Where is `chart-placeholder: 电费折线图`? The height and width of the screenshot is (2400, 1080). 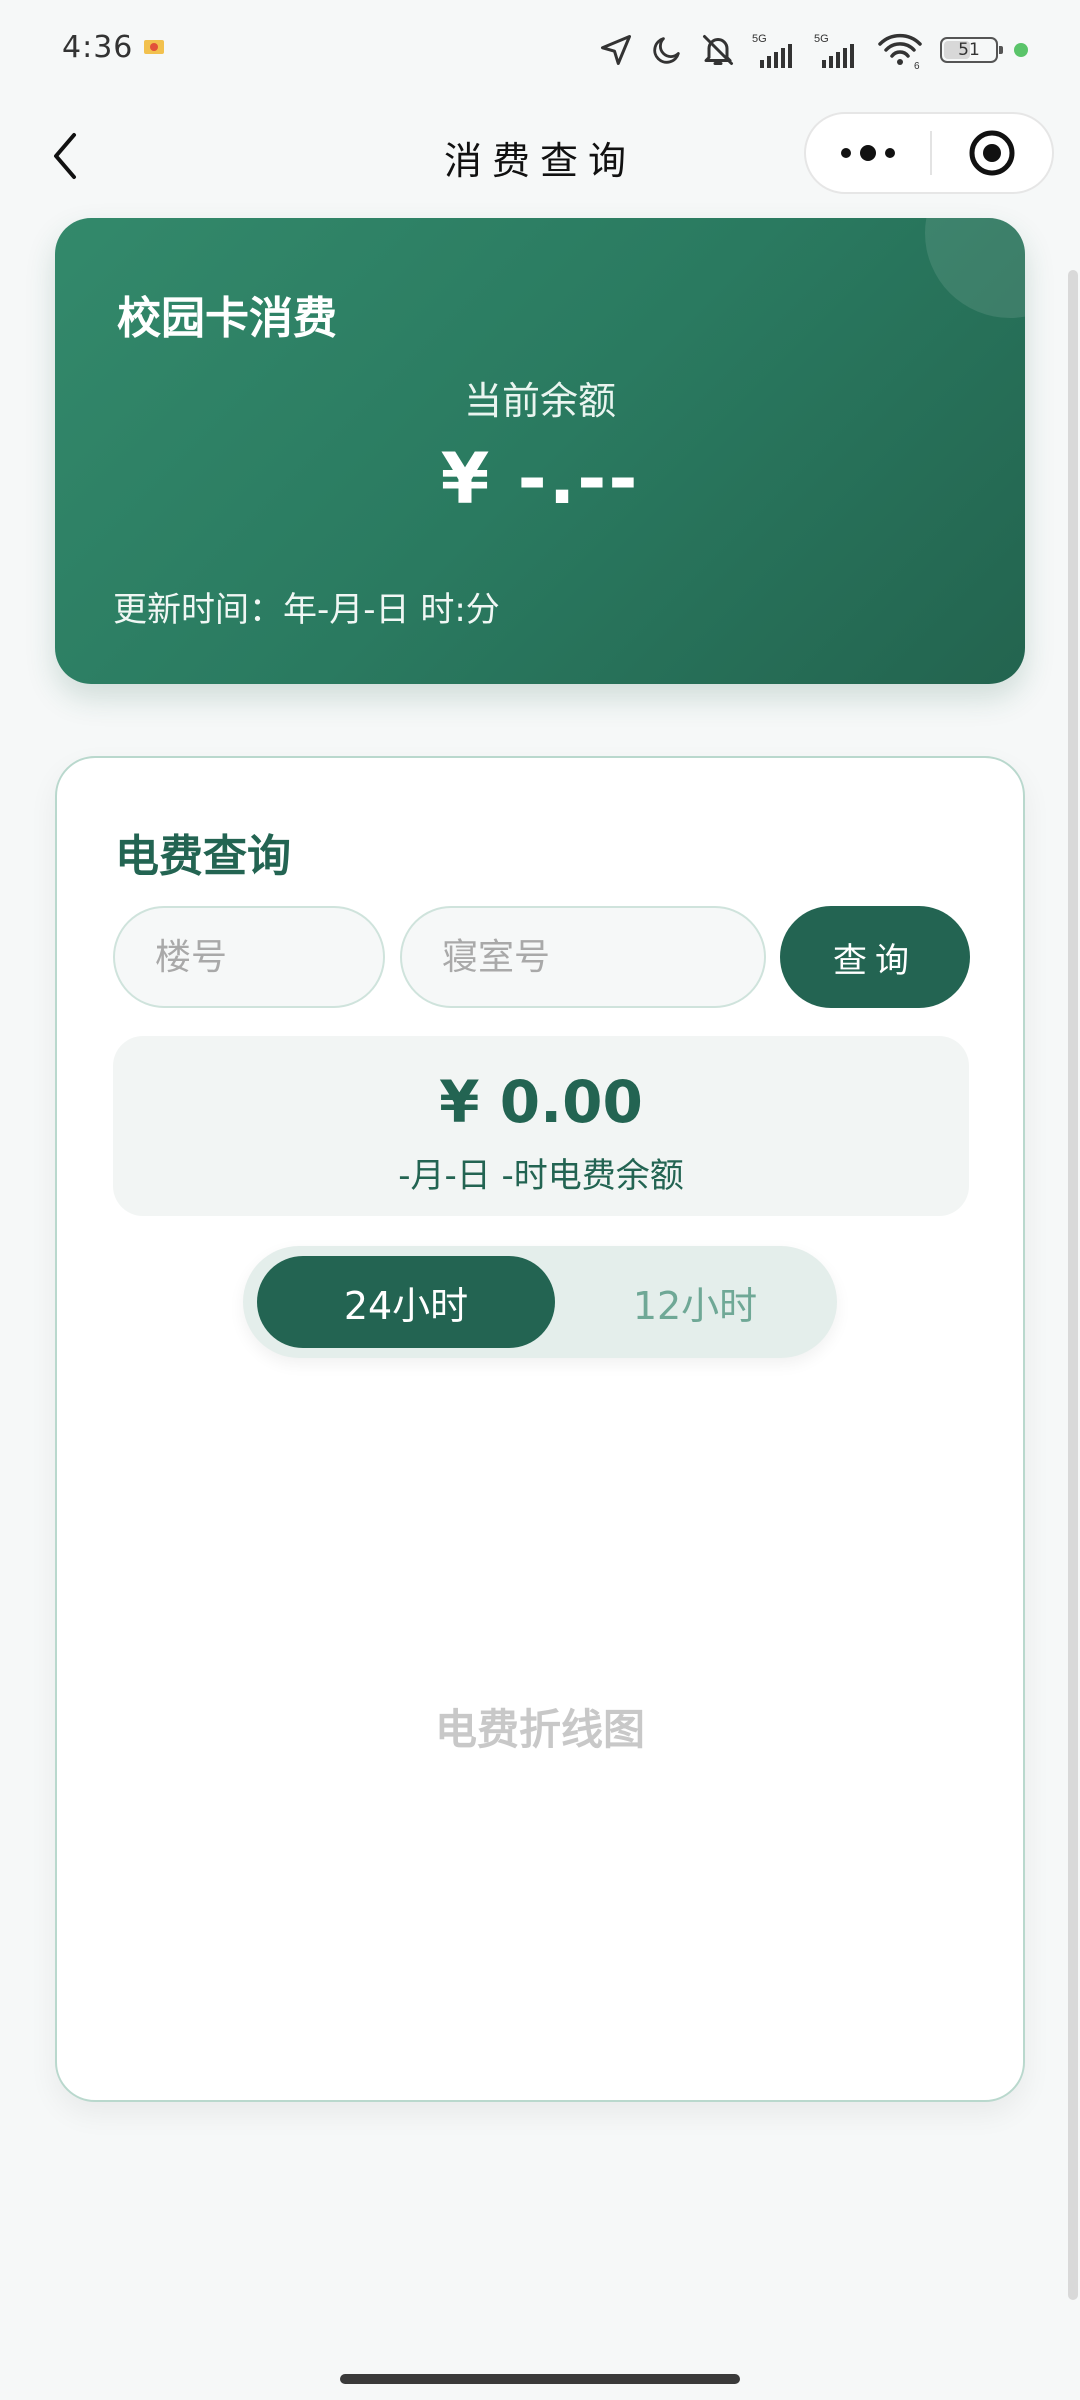
chart-placeholder: 电费折线图 is located at coordinates (539, 1729).